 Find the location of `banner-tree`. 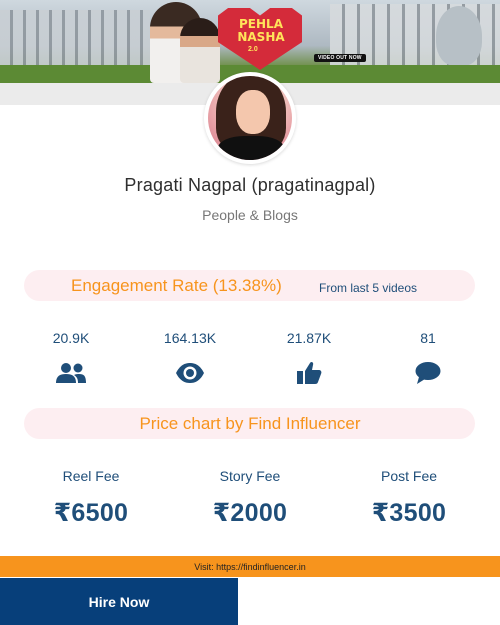

banner-tree is located at coordinates (459, 36).